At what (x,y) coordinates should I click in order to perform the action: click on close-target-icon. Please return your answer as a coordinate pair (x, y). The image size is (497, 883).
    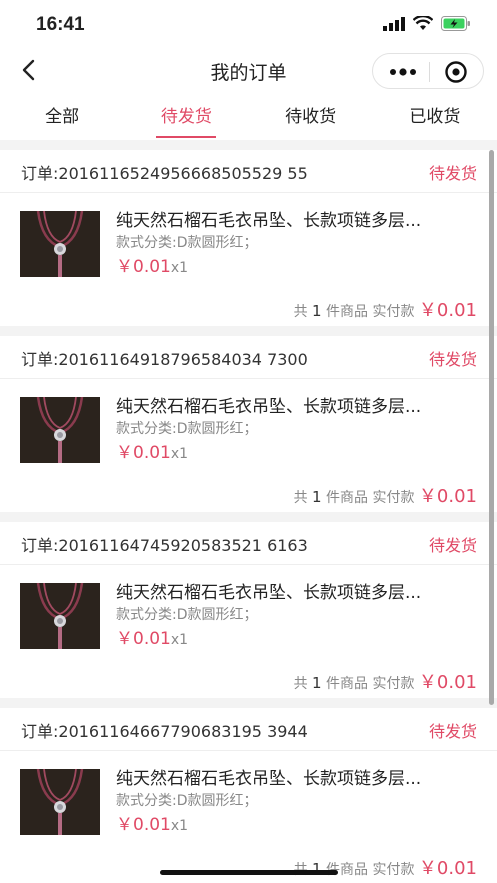
    Looking at the image, I should click on (456, 72).